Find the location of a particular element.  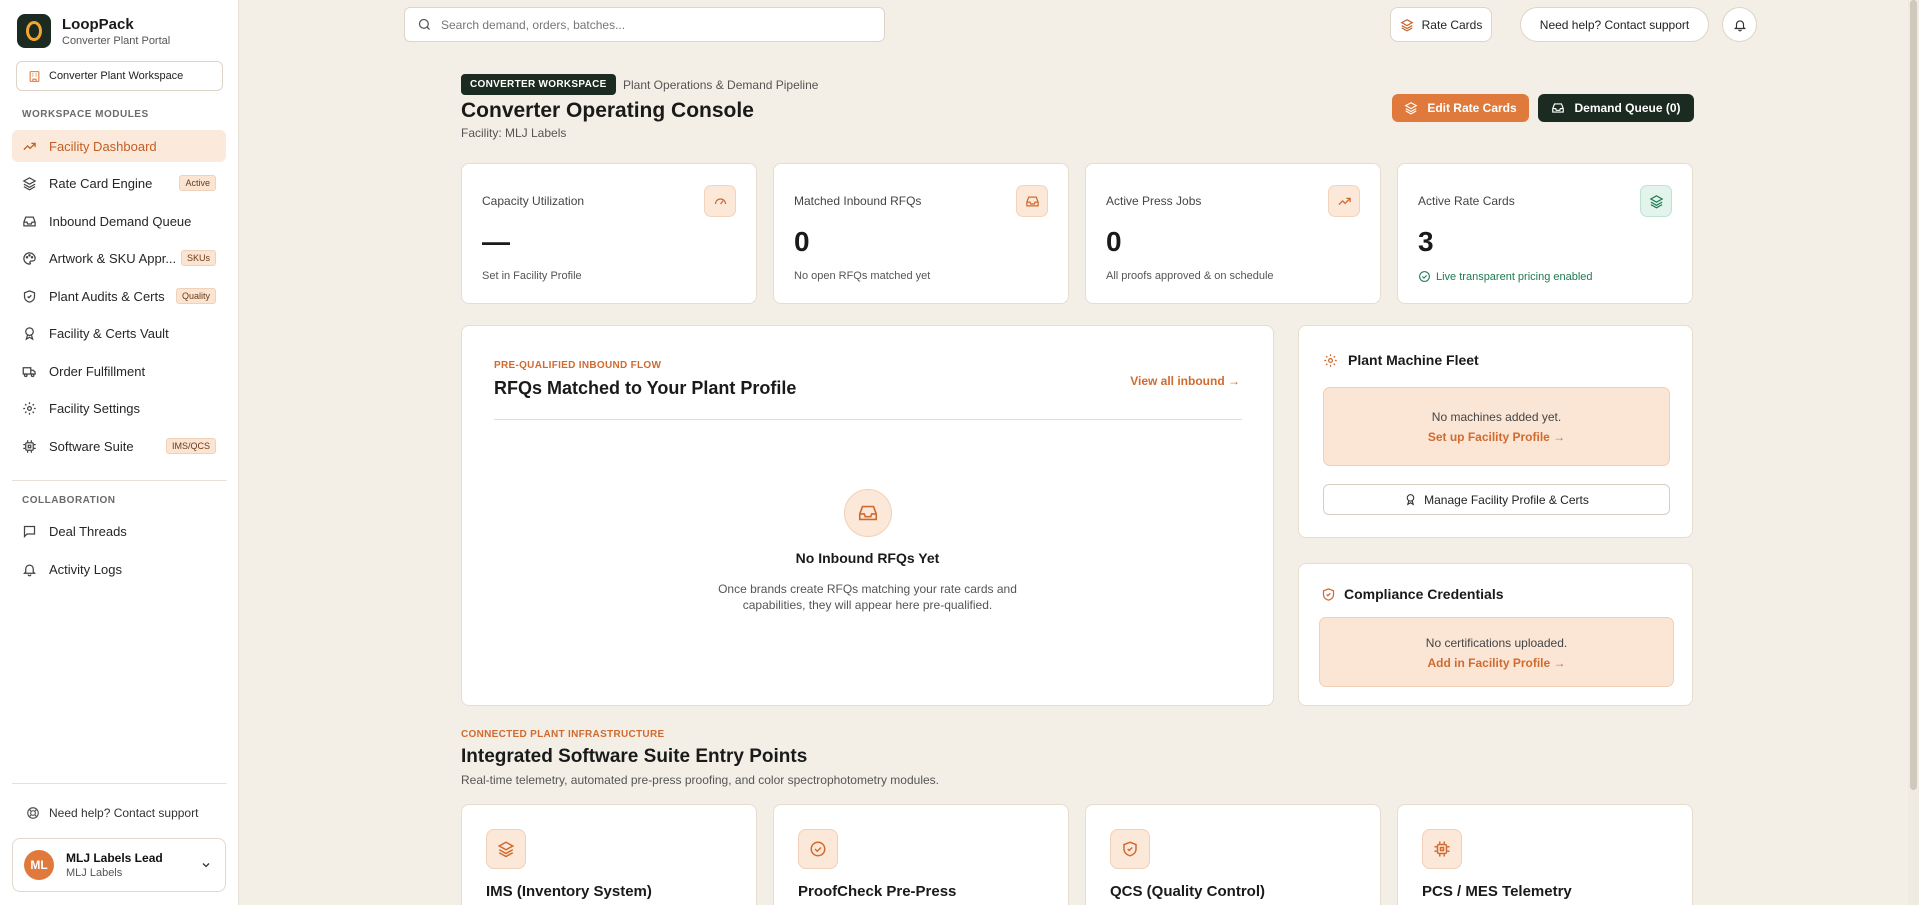

gauge-icon is located at coordinates (720, 201).